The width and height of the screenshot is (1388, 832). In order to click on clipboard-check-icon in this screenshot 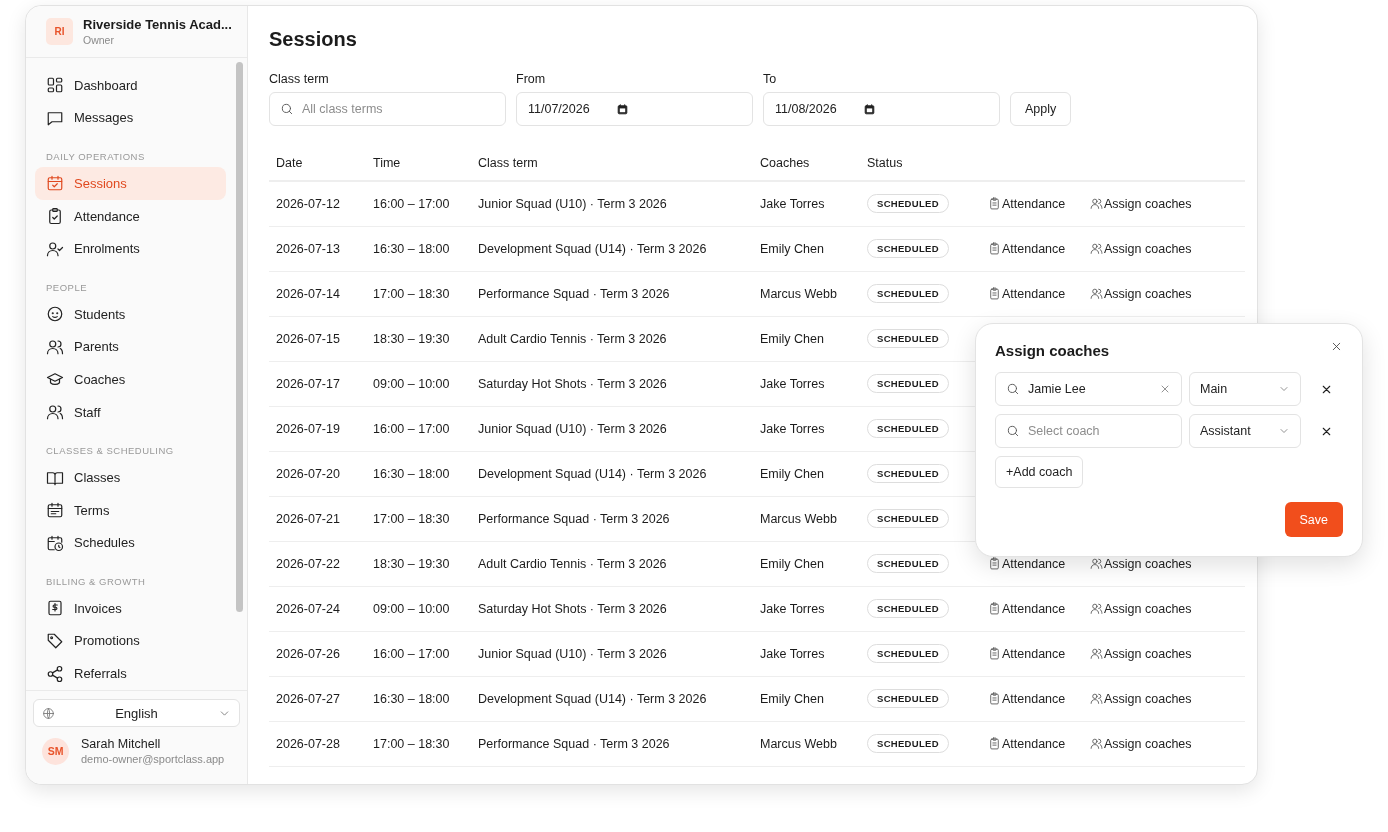, I will do `click(55, 216)`.